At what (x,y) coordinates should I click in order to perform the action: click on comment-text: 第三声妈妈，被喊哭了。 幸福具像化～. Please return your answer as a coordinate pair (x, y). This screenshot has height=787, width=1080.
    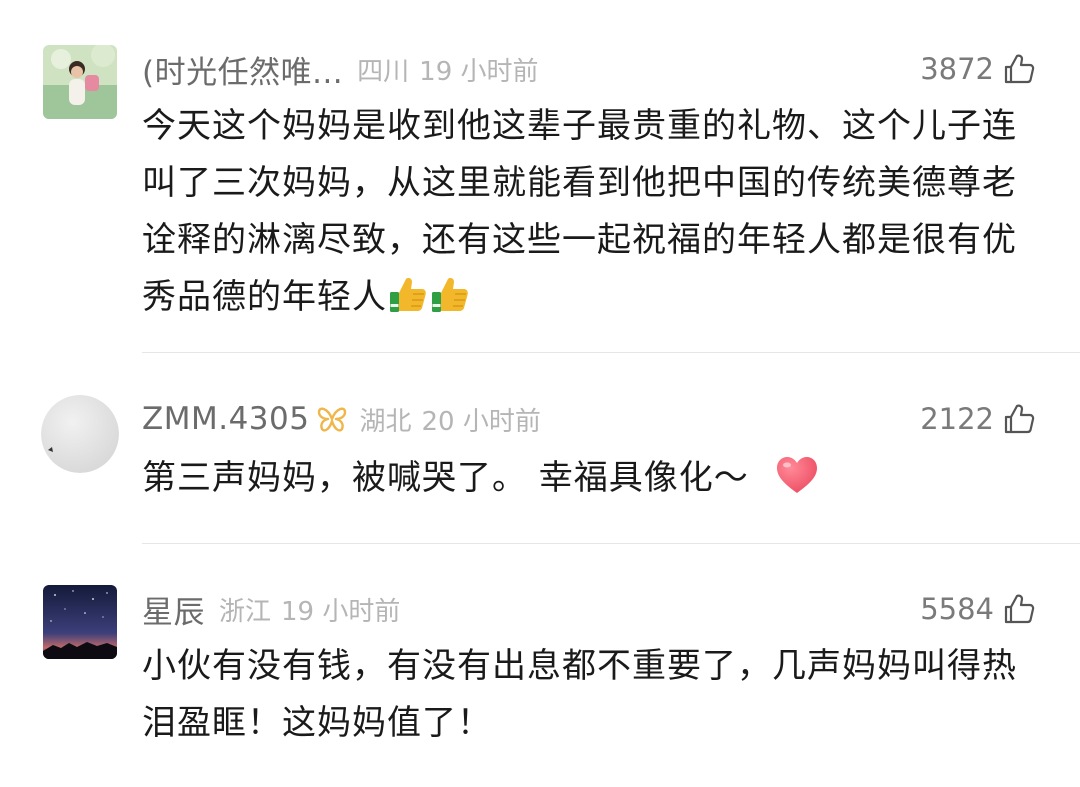
    Looking at the image, I should click on (594, 481).